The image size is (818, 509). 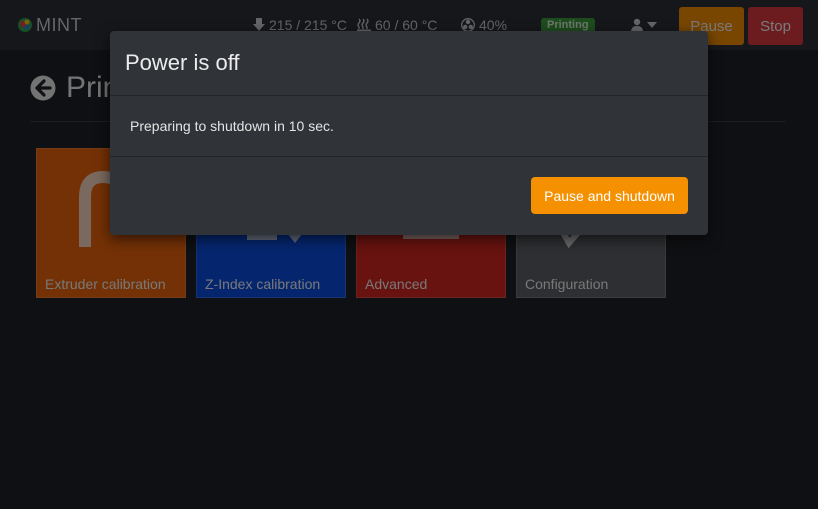 I want to click on dialog-header-divider, so click(x=409, y=95).